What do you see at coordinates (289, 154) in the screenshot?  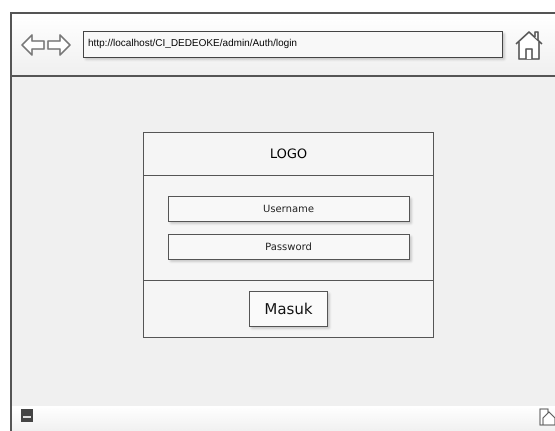 I see `logo-text: LOGO` at bounding box center [289, 154].